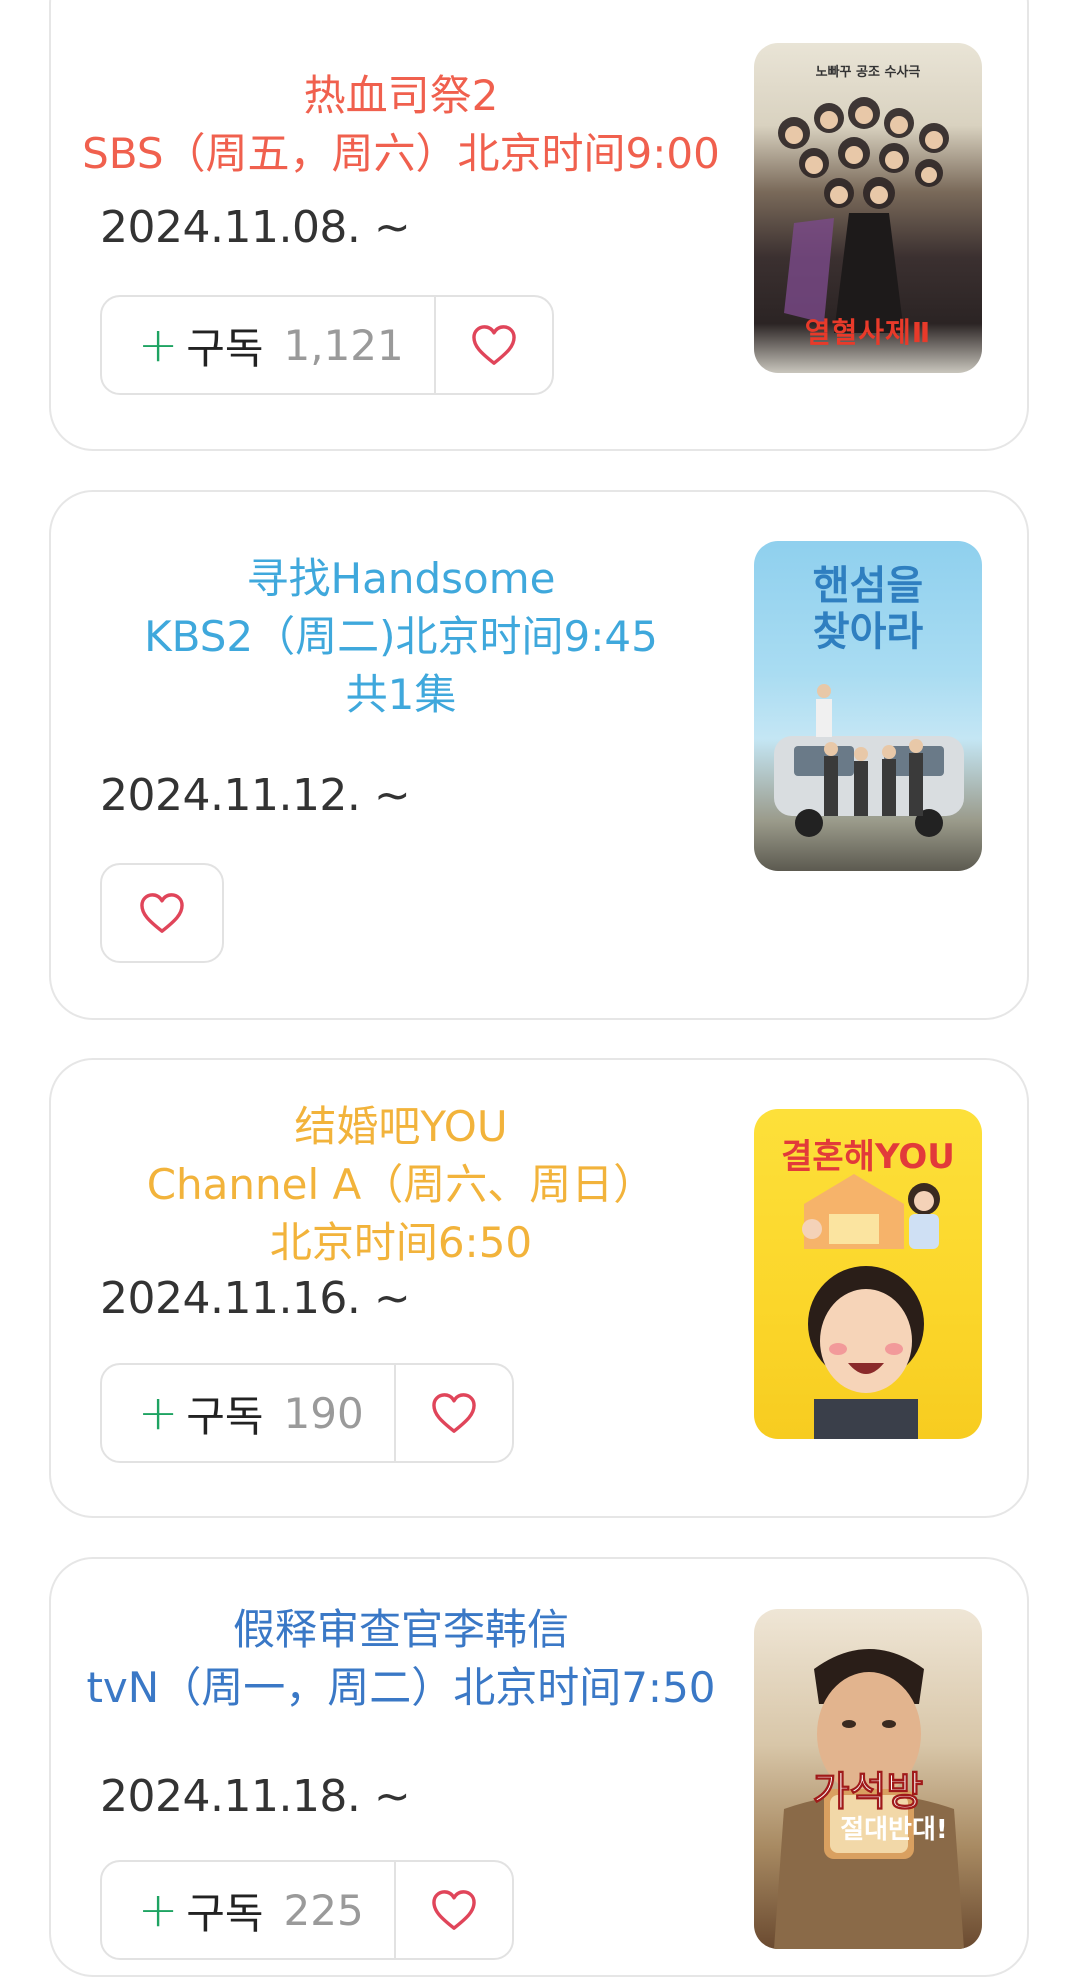 The height and width of the screenshot is (1977, 1080). I want to click on action-group: + 구독 225, so click(307, 1910).